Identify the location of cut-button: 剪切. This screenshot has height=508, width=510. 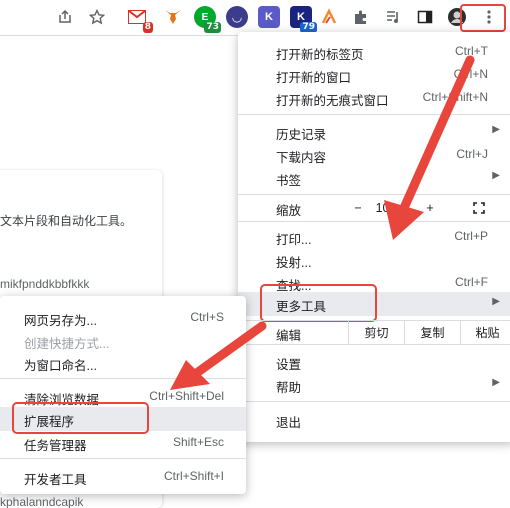
(376, 332).